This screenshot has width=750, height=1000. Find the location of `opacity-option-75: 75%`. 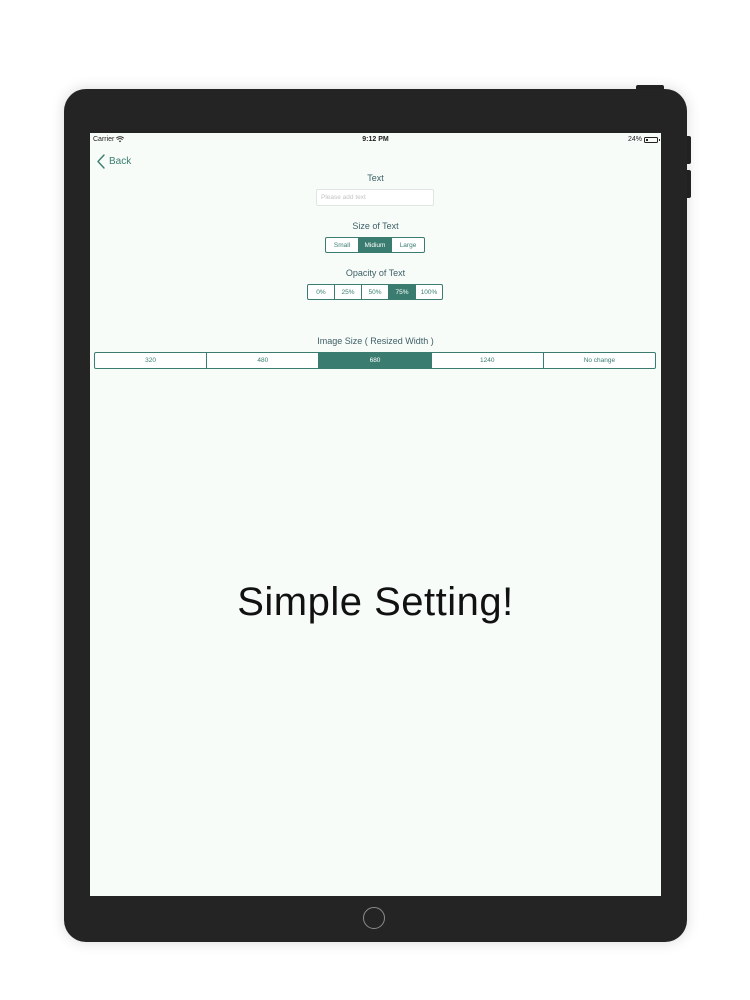

opacity-option-75: 75% is located at coordinates (401, 292).